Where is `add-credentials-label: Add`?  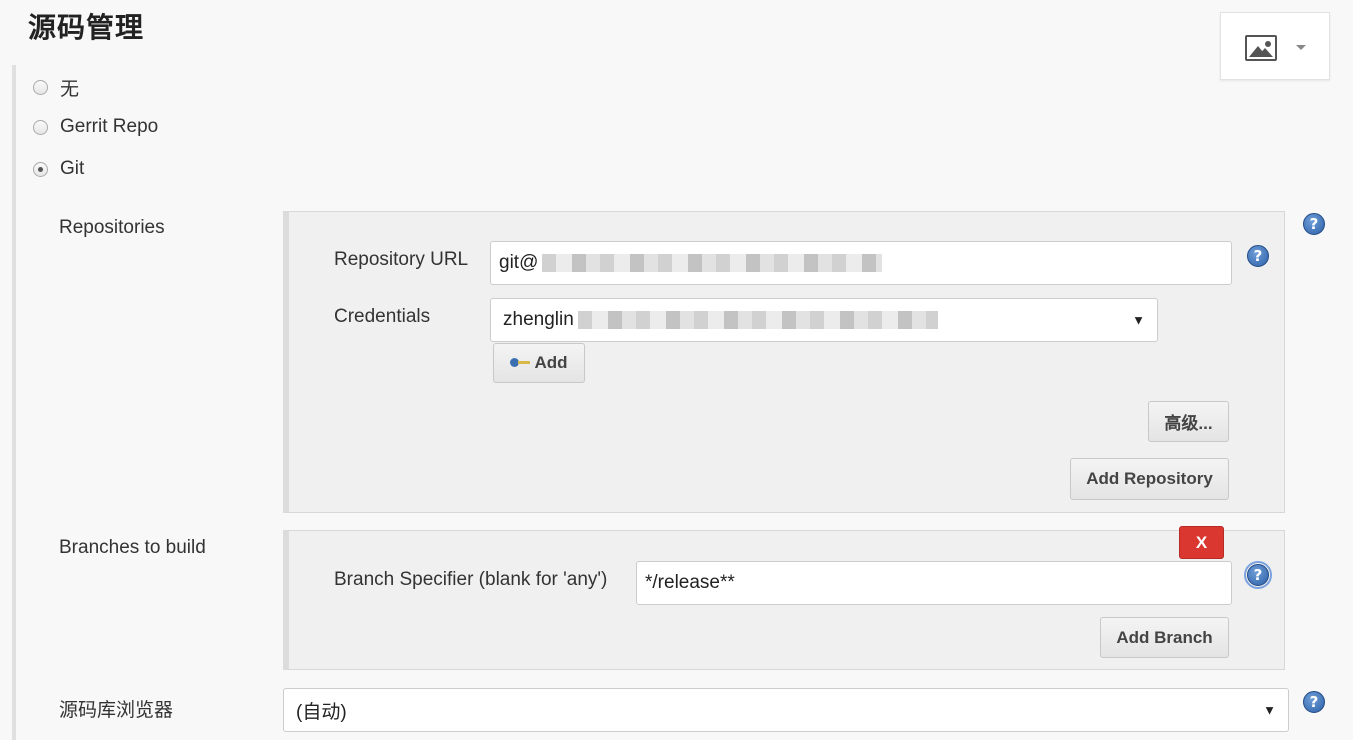
add-credentials-label: Add is located at coordinates (551, 362).